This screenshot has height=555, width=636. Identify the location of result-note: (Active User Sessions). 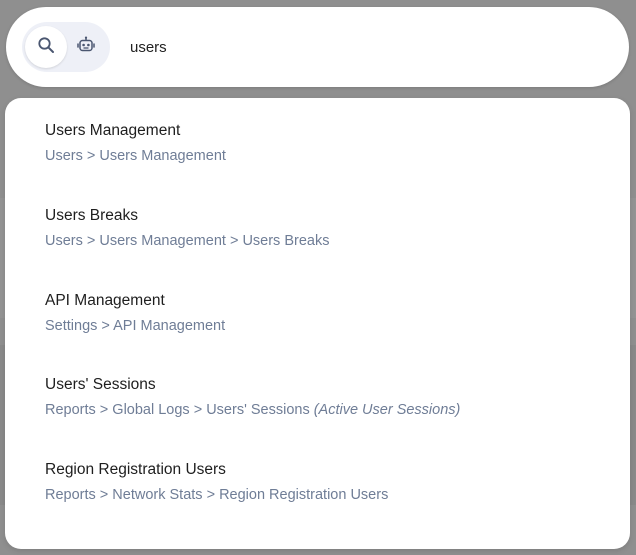
(387, 410).